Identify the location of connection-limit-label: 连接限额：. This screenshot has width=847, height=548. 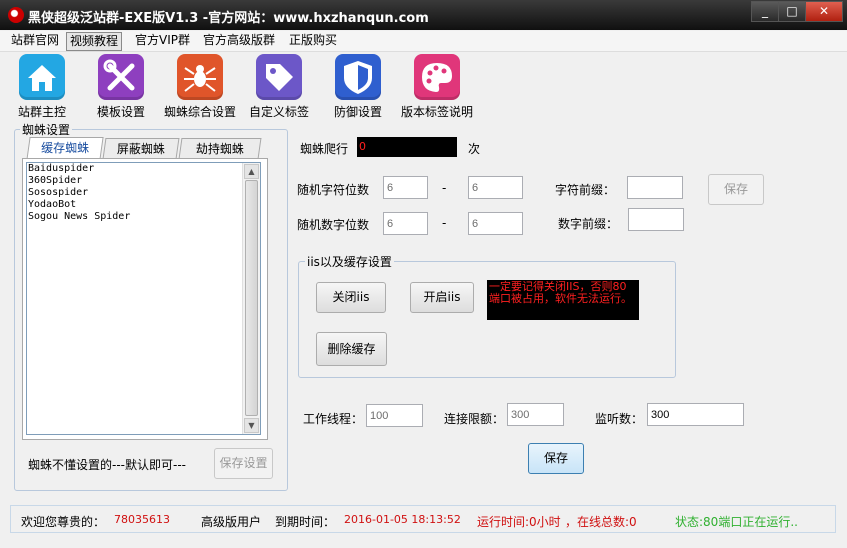
(474, 419).